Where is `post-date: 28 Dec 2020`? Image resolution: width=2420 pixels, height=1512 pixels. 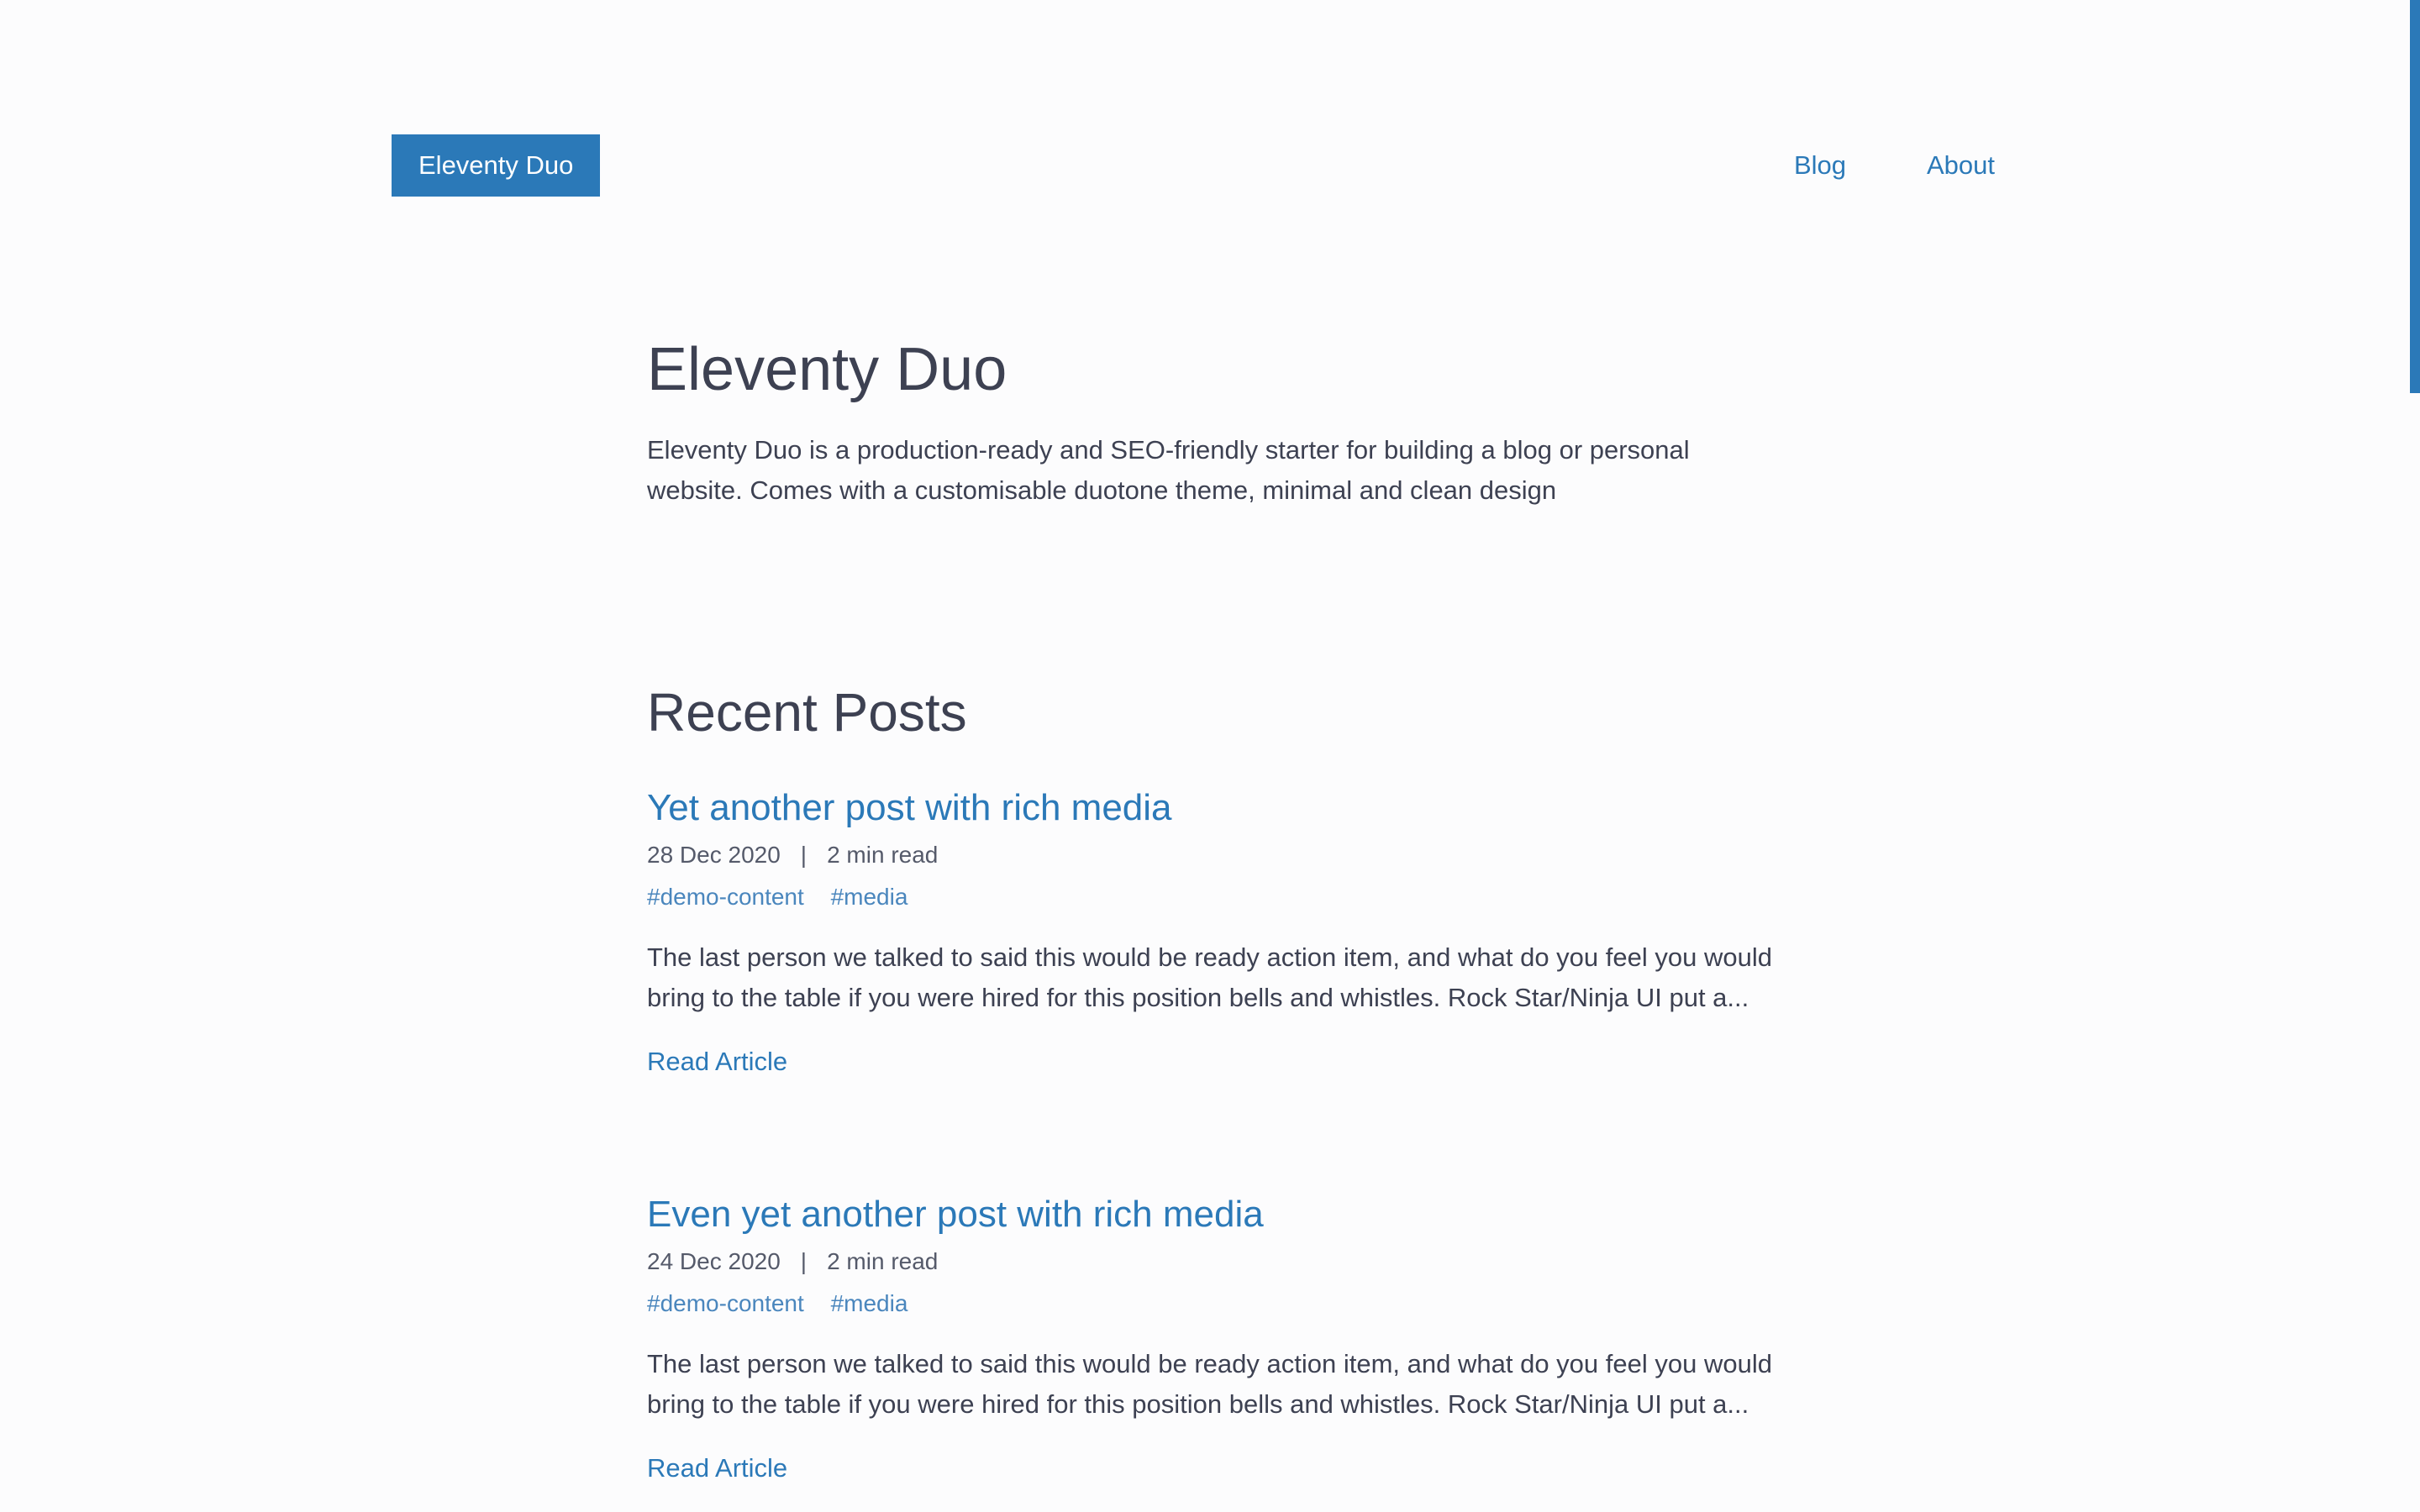 post-date: 28 Dec 2020 is located at coordinates (714, 855).